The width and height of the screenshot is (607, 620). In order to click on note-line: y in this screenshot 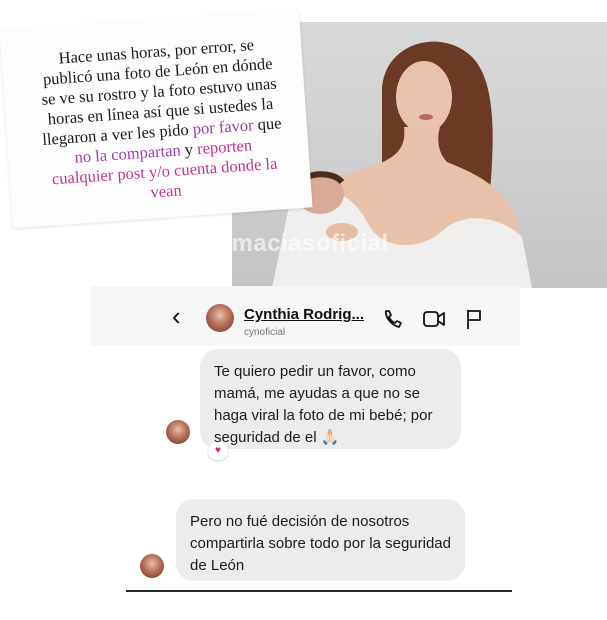, I will do `click(188, 149)`.